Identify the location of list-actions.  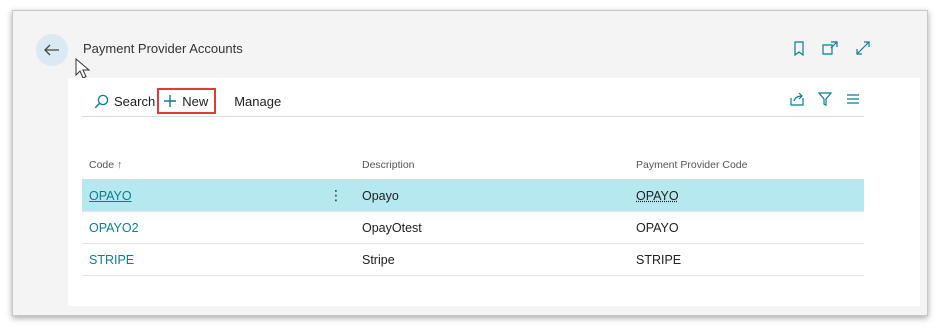
(825, 99).